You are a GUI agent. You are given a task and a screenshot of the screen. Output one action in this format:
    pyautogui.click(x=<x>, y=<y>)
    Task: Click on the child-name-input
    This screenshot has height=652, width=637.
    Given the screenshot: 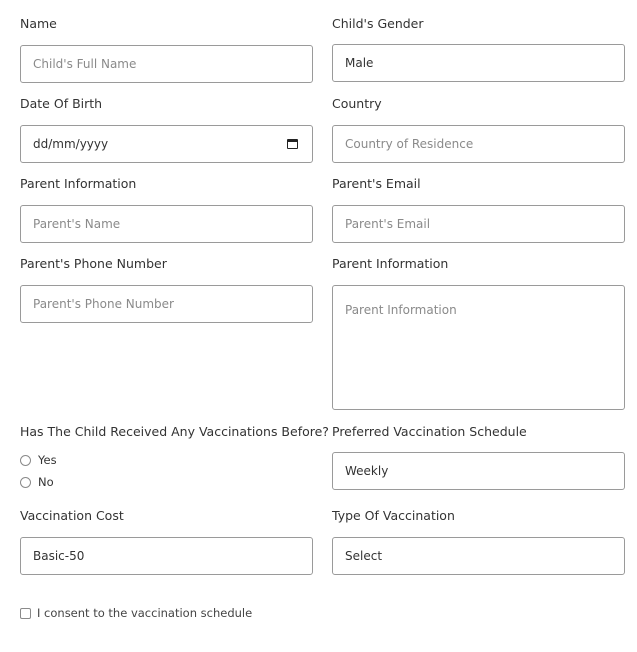 What is the action you would take?
    pyautogui.click(x=166, y=64)
    